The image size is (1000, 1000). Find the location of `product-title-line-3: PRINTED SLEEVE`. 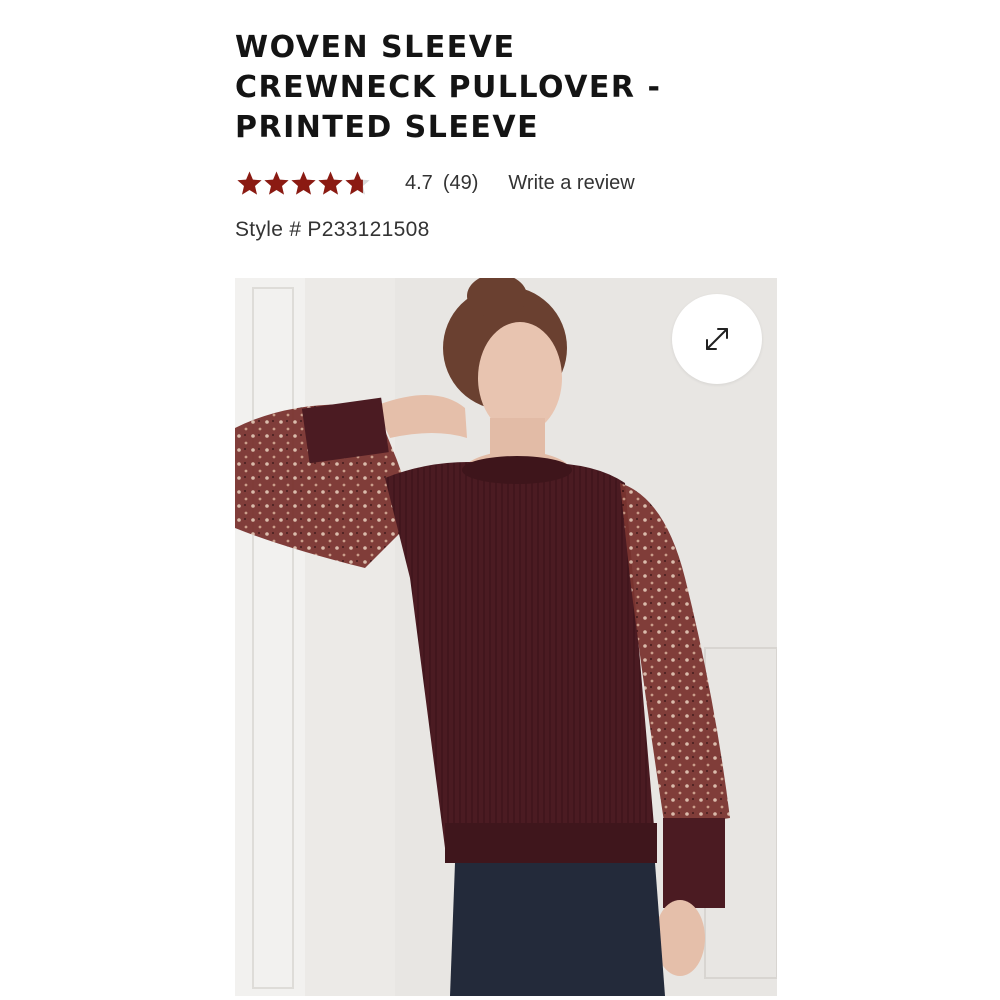

product-title-line-3: PRINTED SLEEVE is located at coordinates (387, 127).